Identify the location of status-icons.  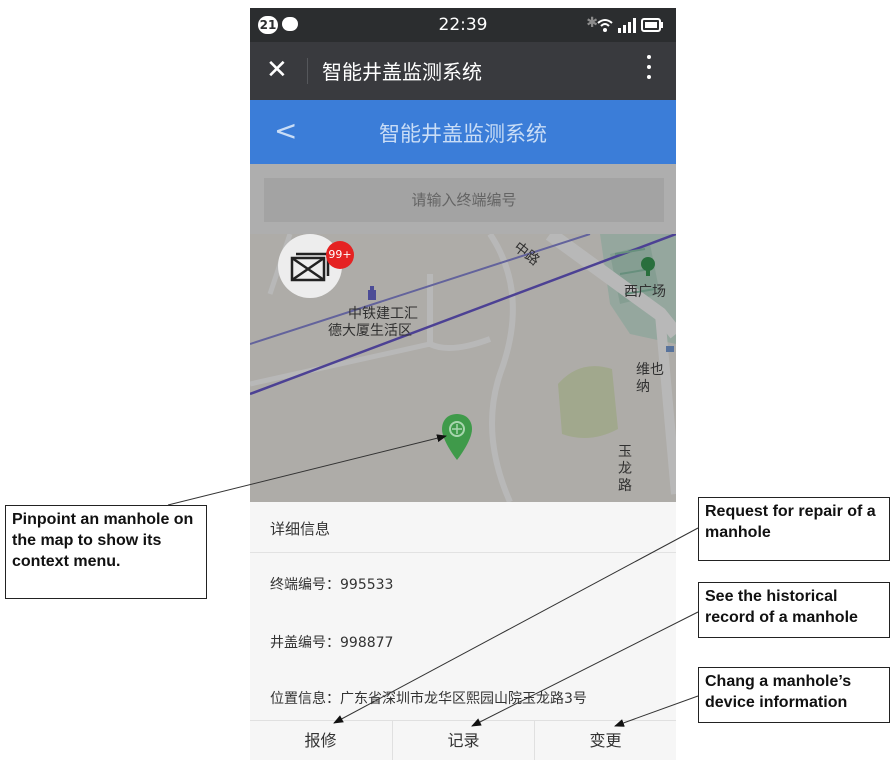
(630, 25).